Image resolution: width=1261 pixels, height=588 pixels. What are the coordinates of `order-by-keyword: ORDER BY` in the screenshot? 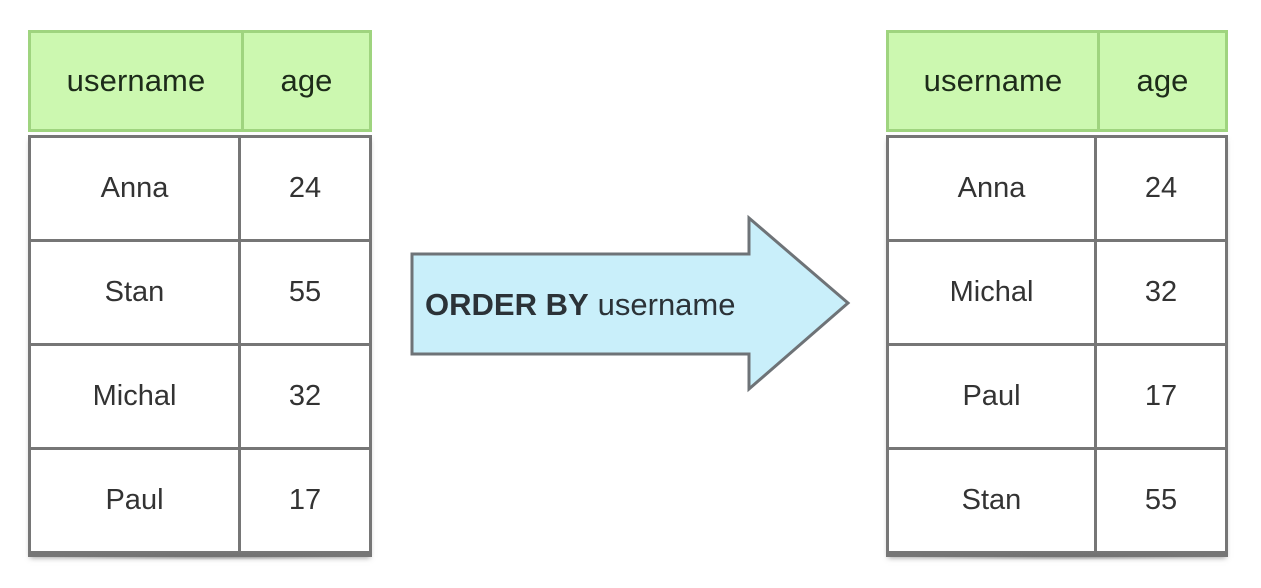 It's located at (507, 304).